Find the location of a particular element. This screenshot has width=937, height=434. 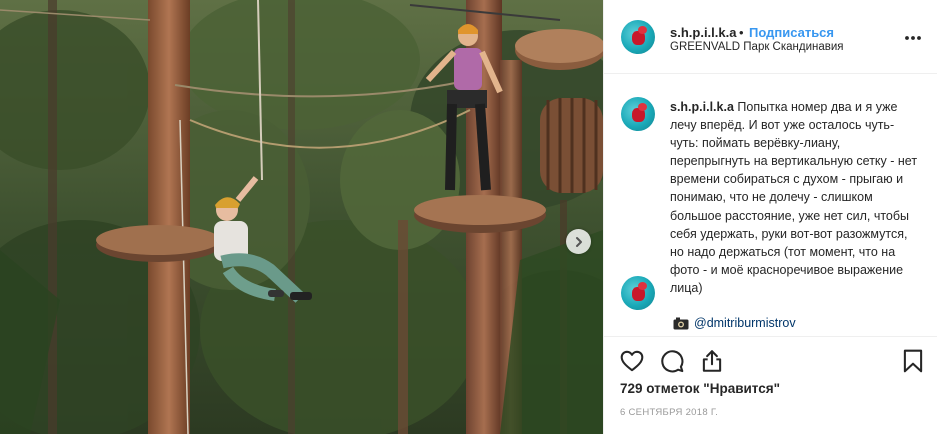

heart-icon is located at coordinates (632, 361).